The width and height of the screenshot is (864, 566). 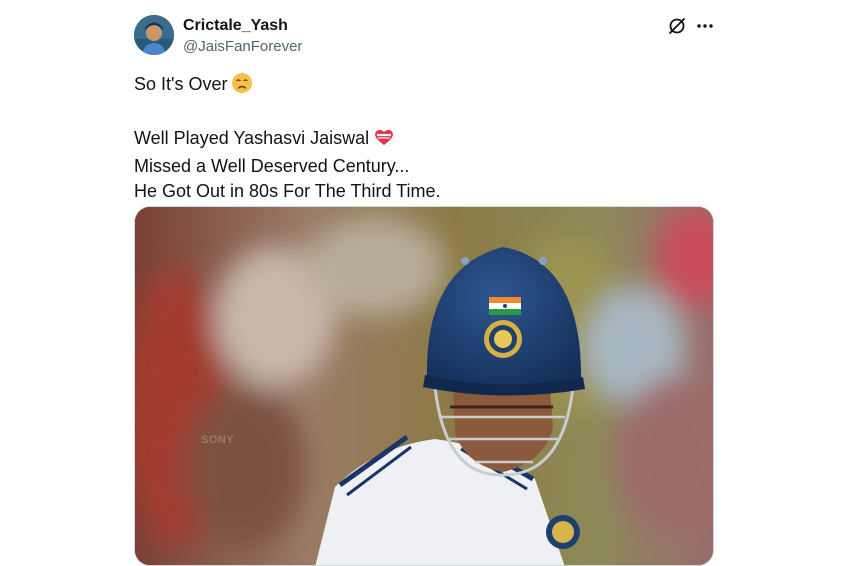 I want to click on tweet-line-2: Well Played Yashasvi Jaiswal, so click(x=424, y=140).